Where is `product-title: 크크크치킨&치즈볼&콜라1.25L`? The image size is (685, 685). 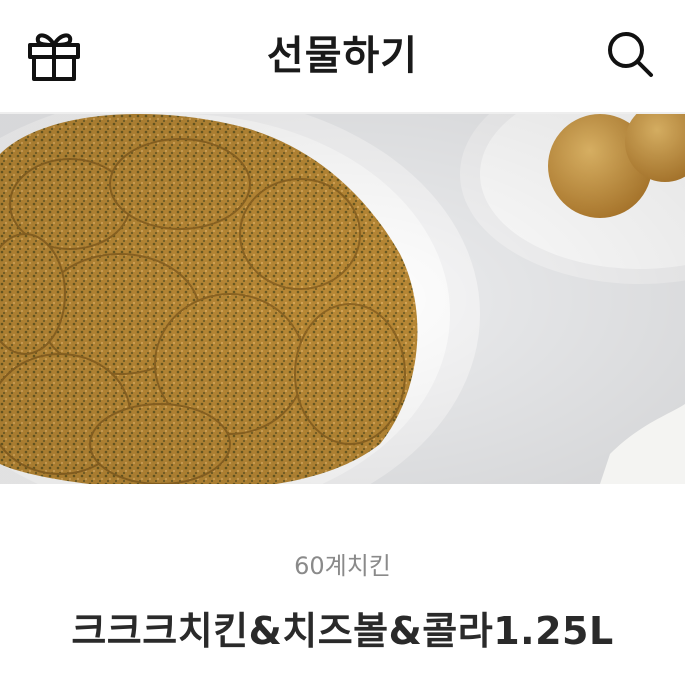
product-title: 크크크치킨&치즈볼&콜라1.25L is located at coordinates (342, 627).